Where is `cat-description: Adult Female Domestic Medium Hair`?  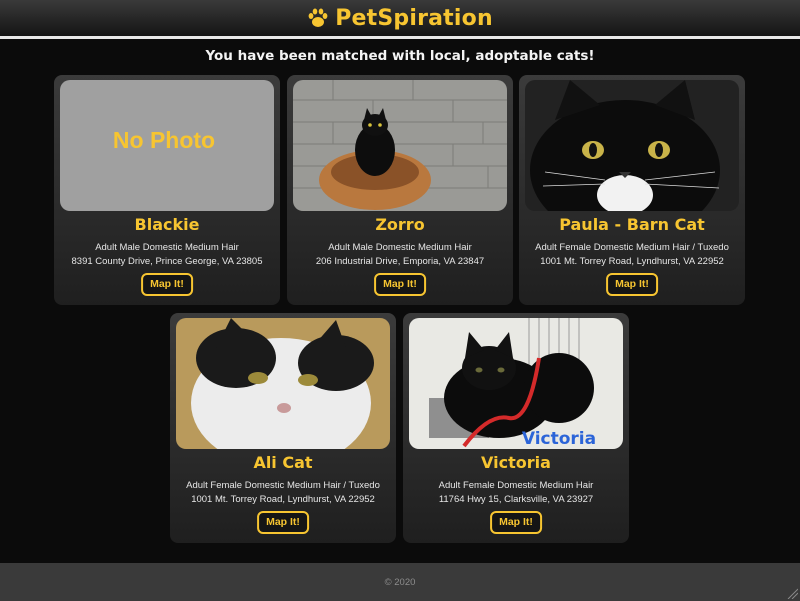
cat-description: Adult Female Domestic Medium Hair is located at coordinates (516, 485).